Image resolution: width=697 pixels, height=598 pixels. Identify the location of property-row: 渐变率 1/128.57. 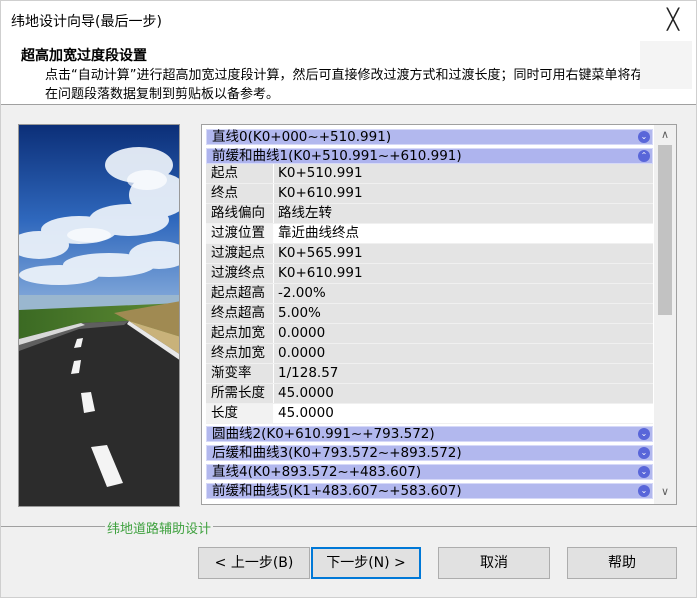
(429, 374).